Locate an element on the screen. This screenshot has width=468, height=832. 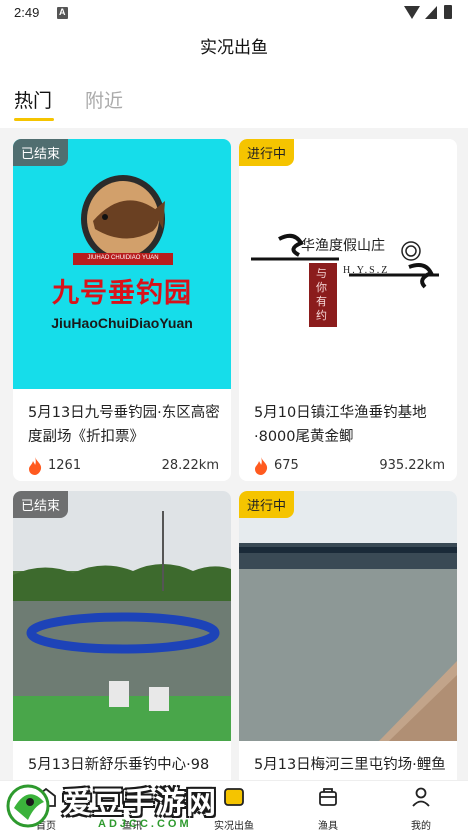
image-big-label: 九号垂钓园 is located at coordinates (122, 293).